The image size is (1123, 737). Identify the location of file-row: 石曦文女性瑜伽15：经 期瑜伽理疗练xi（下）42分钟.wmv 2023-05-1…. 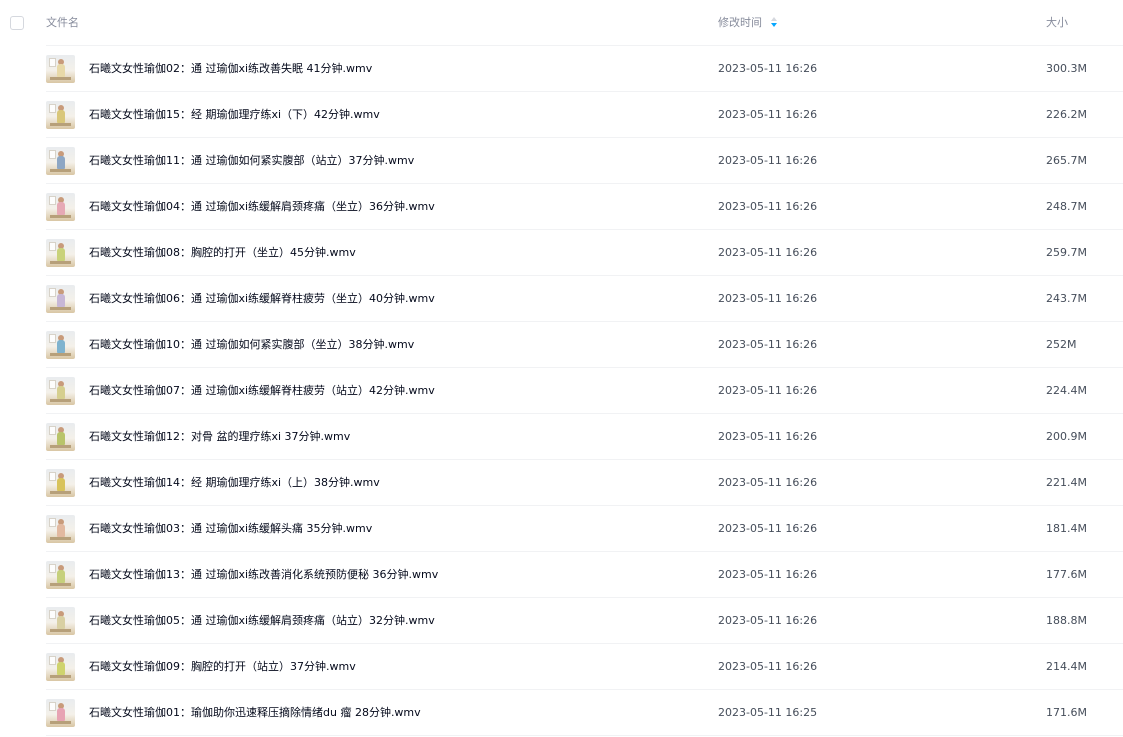
(561, 115).